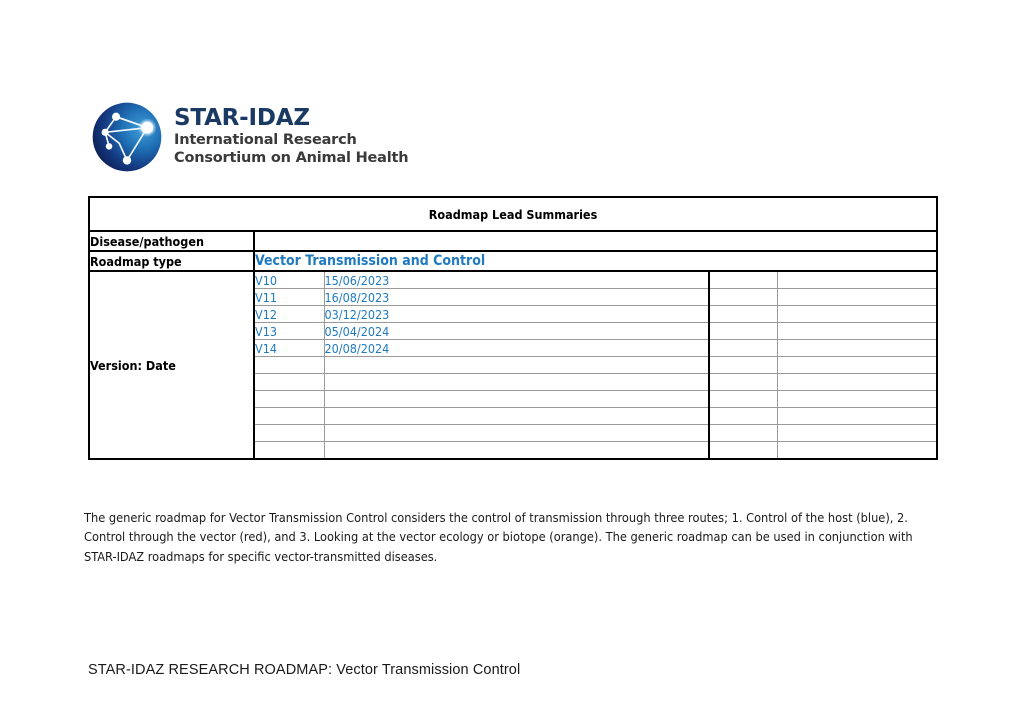 The width and height of the screenshot is (1024, 724). I want to click on version-cell: V12, so click(289, 314).